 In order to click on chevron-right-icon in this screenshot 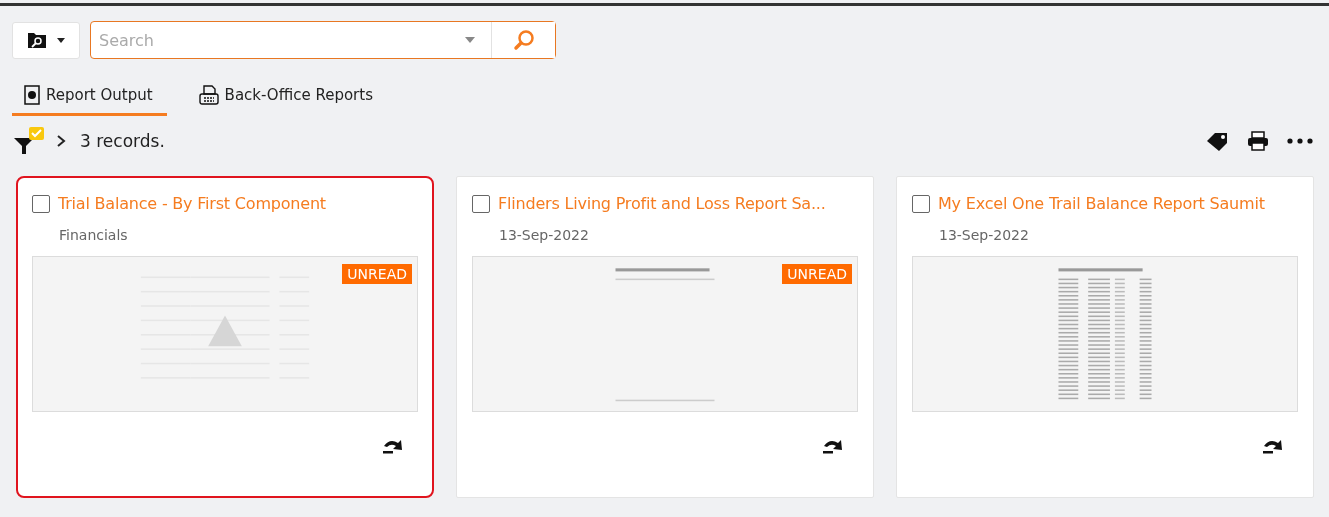, I will do `click(61, 141)`.